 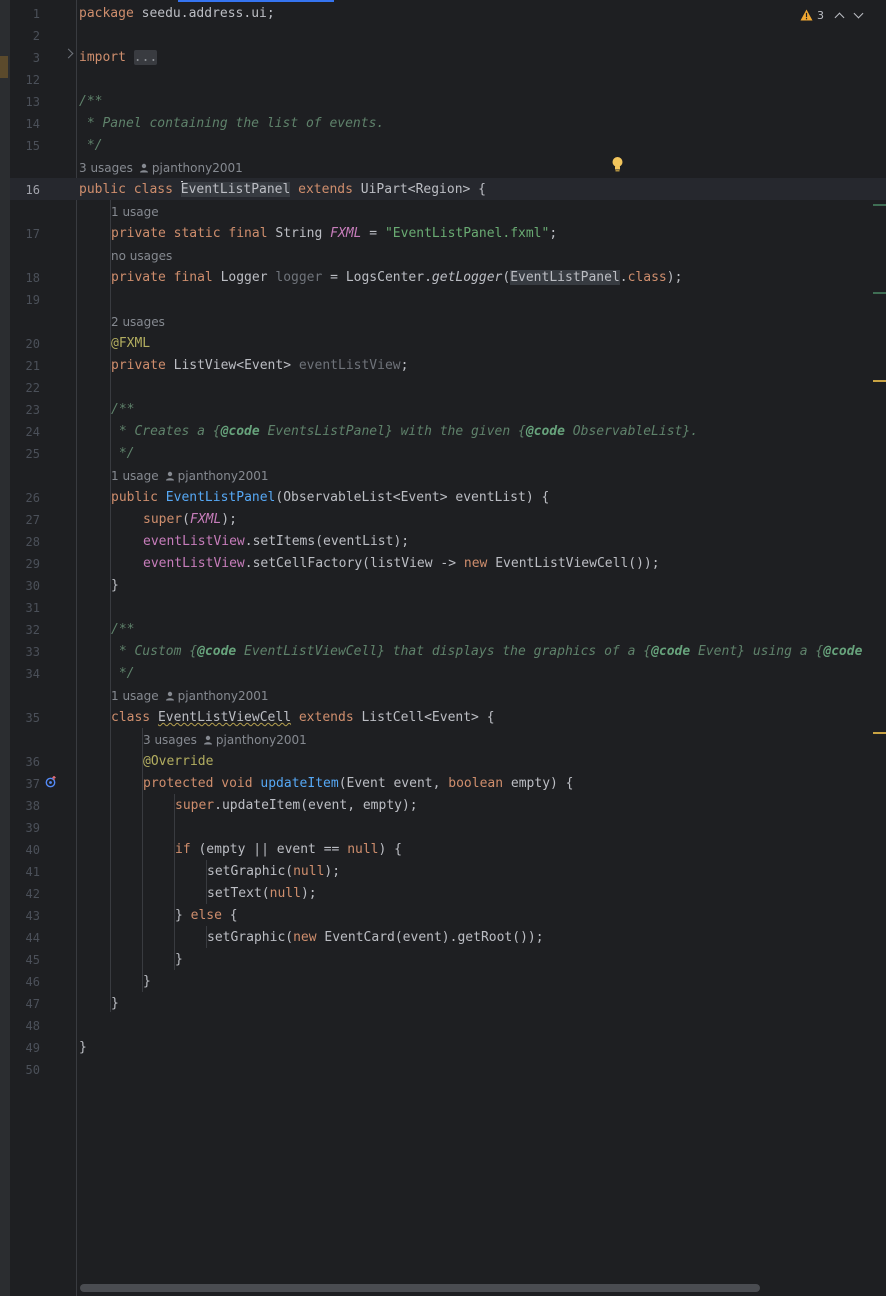 I want to click on code-line: super(FXML);, so click(x=190, y=520).